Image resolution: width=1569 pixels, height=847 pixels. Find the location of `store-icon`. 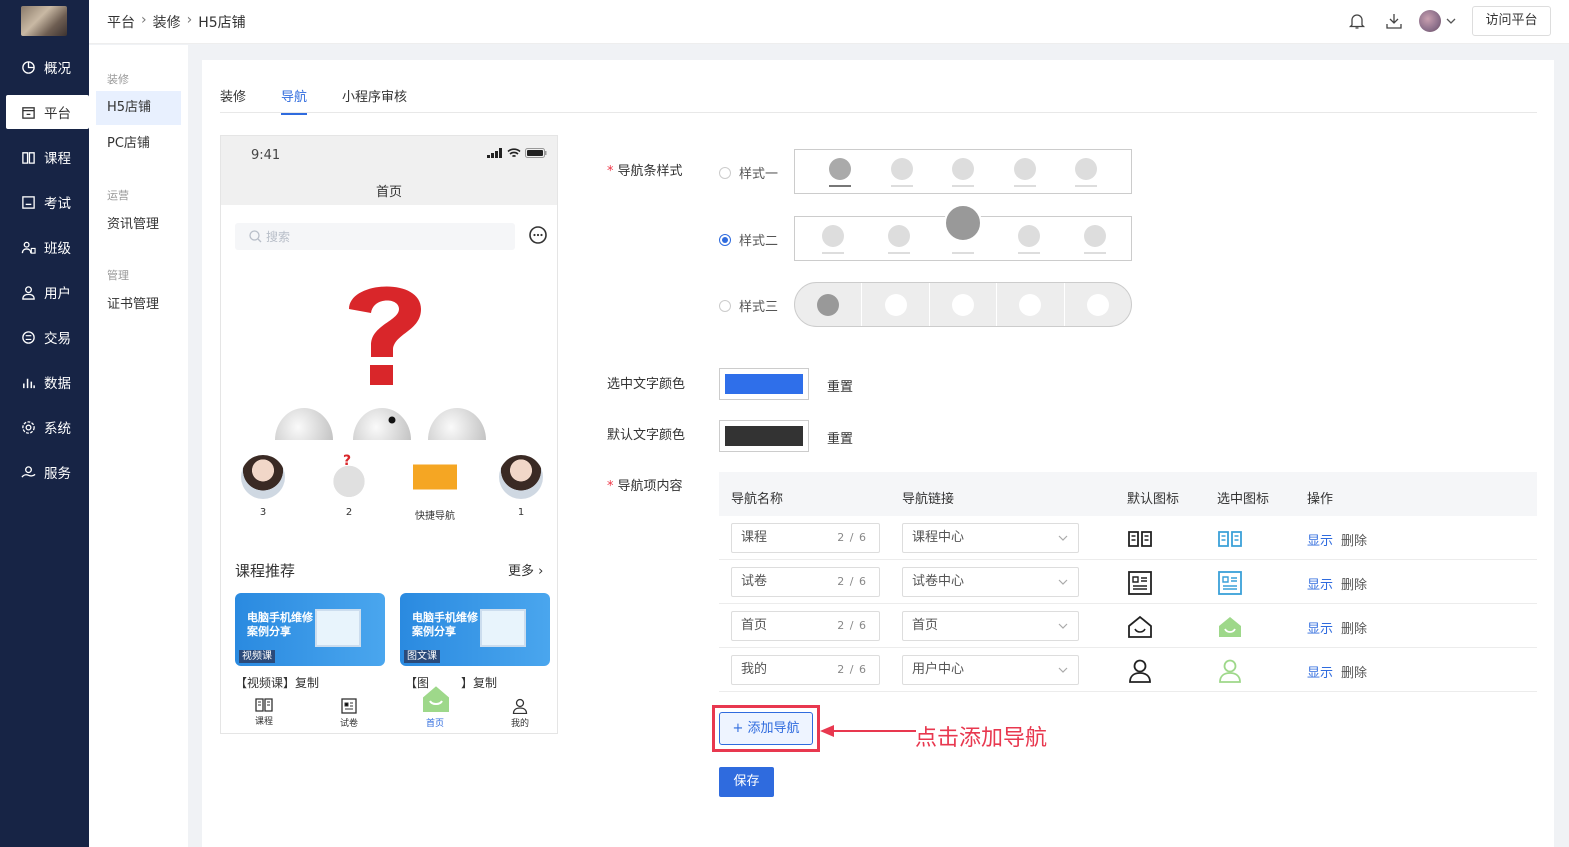

store-icon is located at coordinates (28, 112).